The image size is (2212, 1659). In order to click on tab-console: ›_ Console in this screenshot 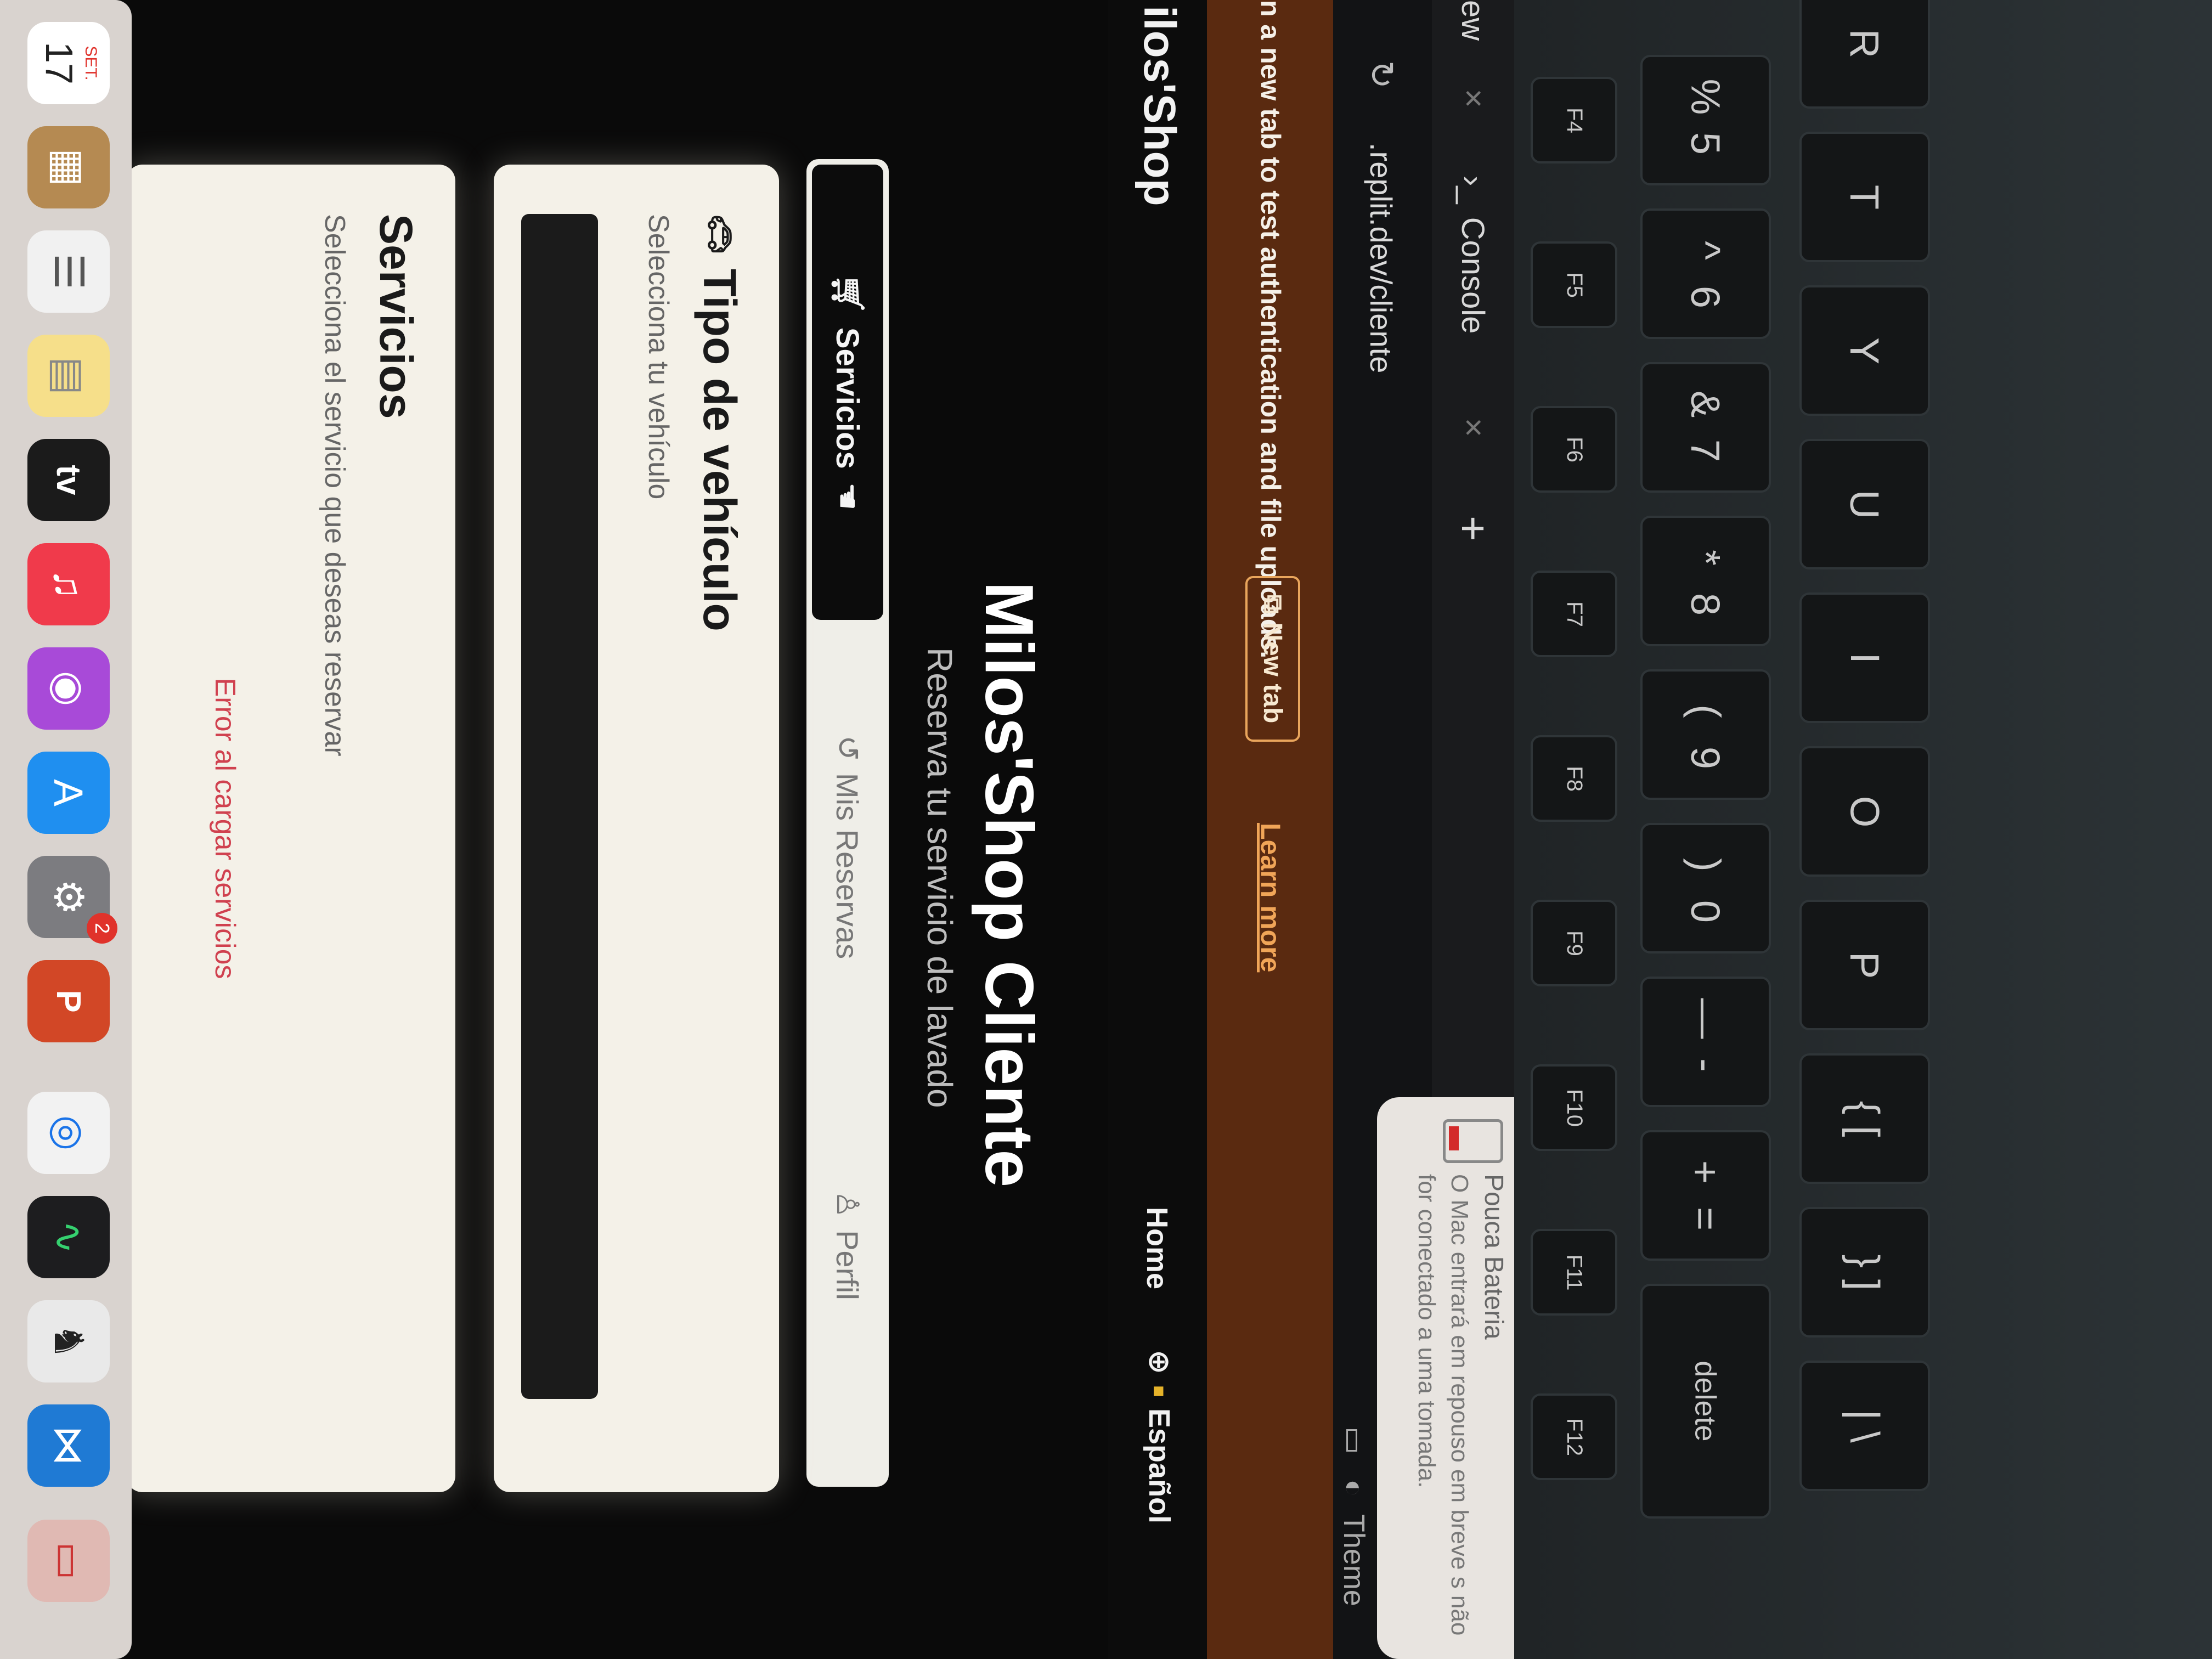, I will do `click(1473, 255)`.